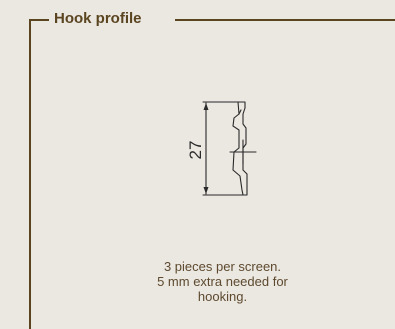  What do you see at coordinates (206, 106) in the screenshot?
I see `dimension-arrow-top-icon` at bounding box center [206, 106].